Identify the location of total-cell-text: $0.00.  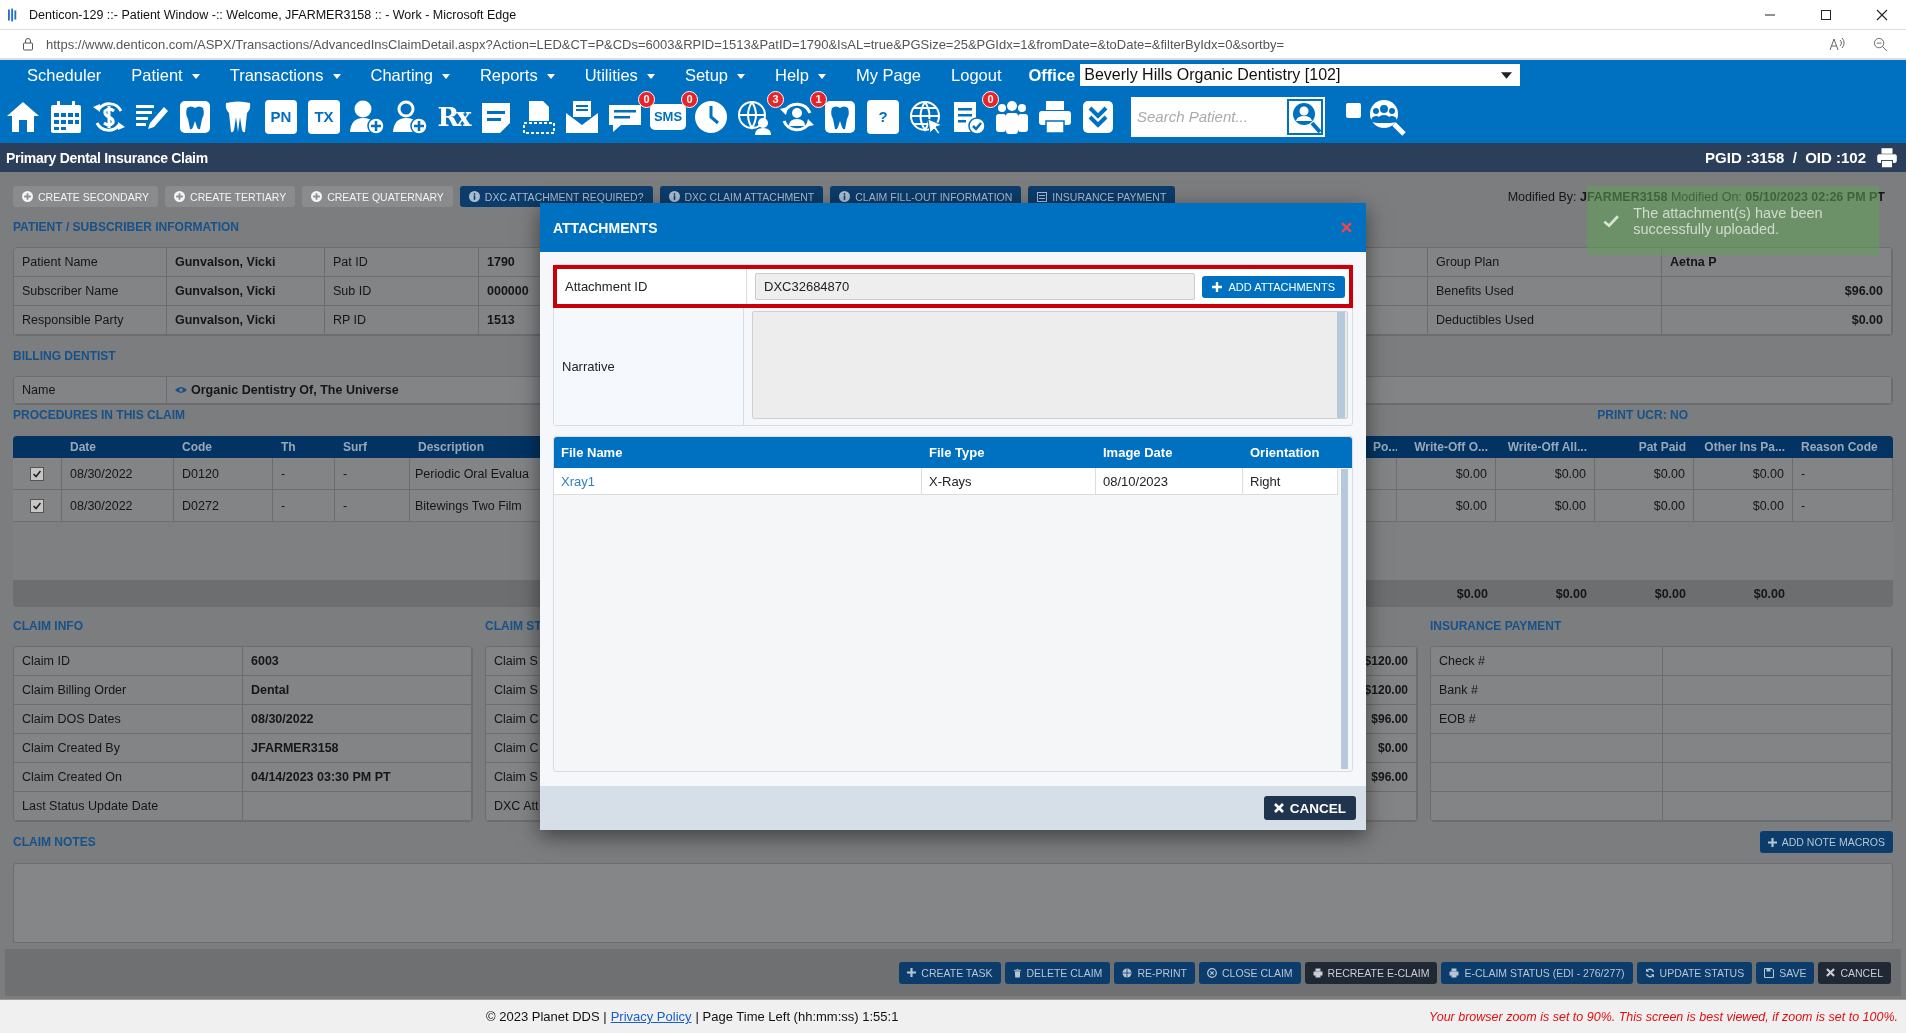
(1472, 594).